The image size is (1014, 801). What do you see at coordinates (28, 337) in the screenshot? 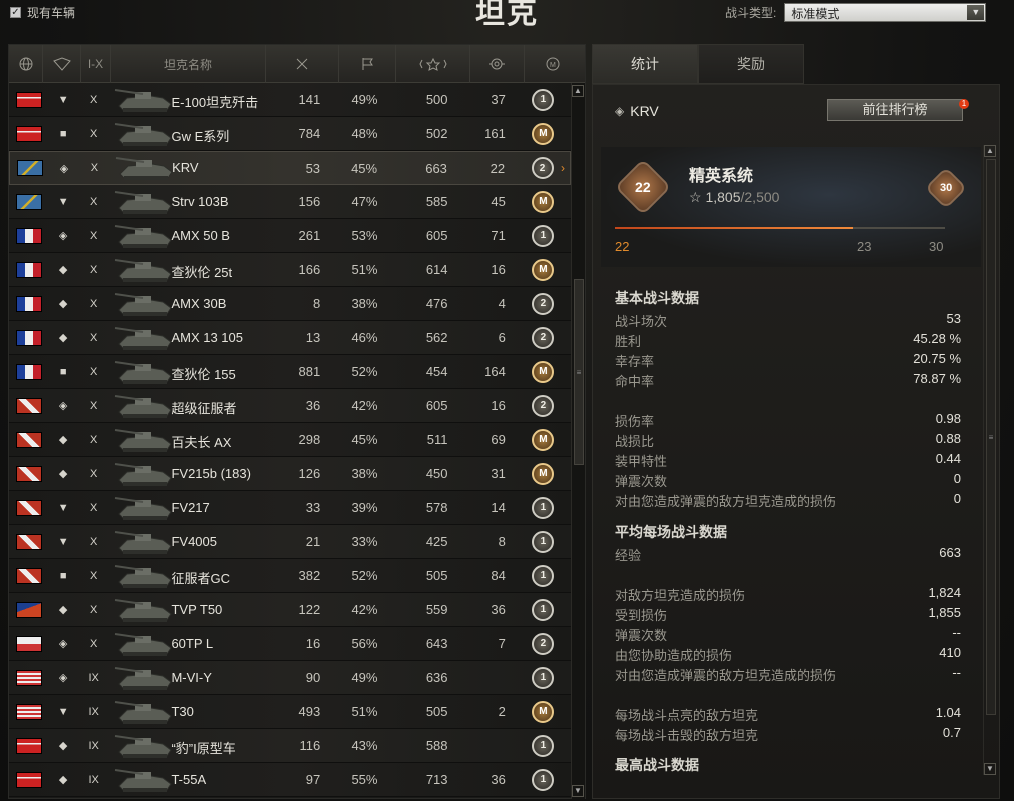
I see `france-flag-icon` at bounding box center [28, 337].